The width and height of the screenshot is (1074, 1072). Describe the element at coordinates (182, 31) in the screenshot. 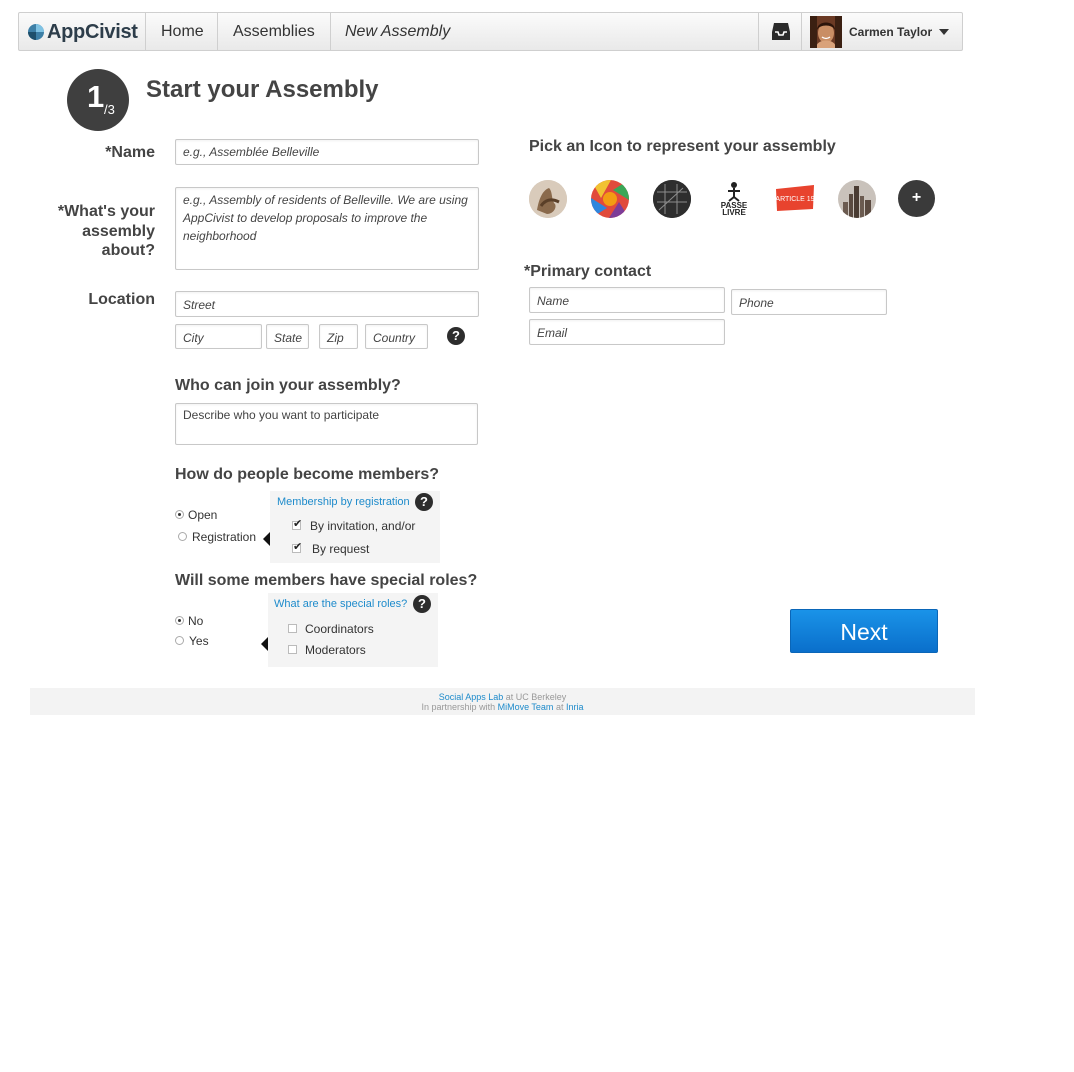

I see `nav-home: Home` at that location.